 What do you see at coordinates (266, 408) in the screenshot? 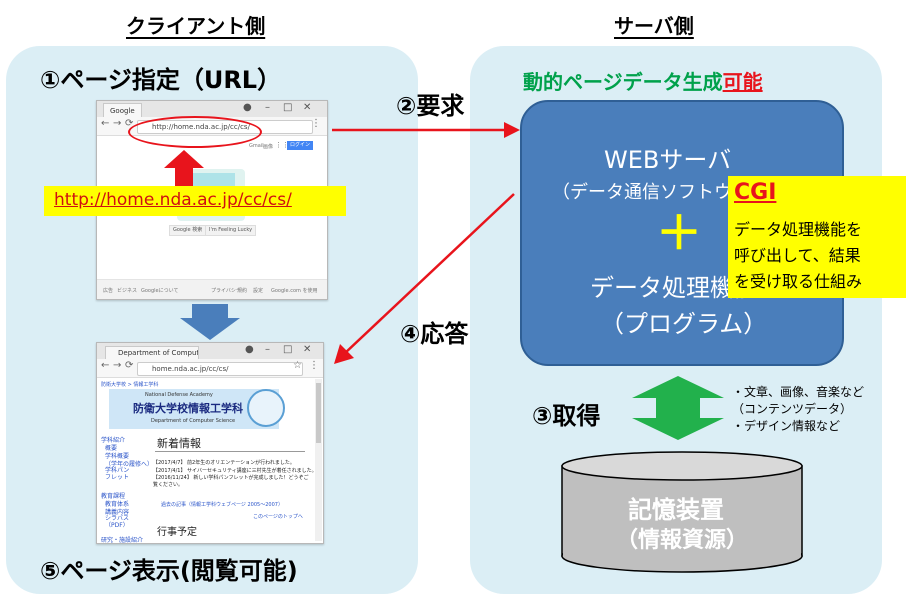
I see `emblem-icon` at bounding box center [266, 408].